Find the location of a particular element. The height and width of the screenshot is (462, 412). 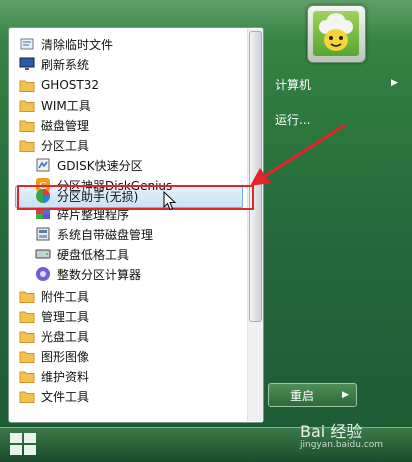

computer-link: 计算机 is located at coordinates (293, 84).